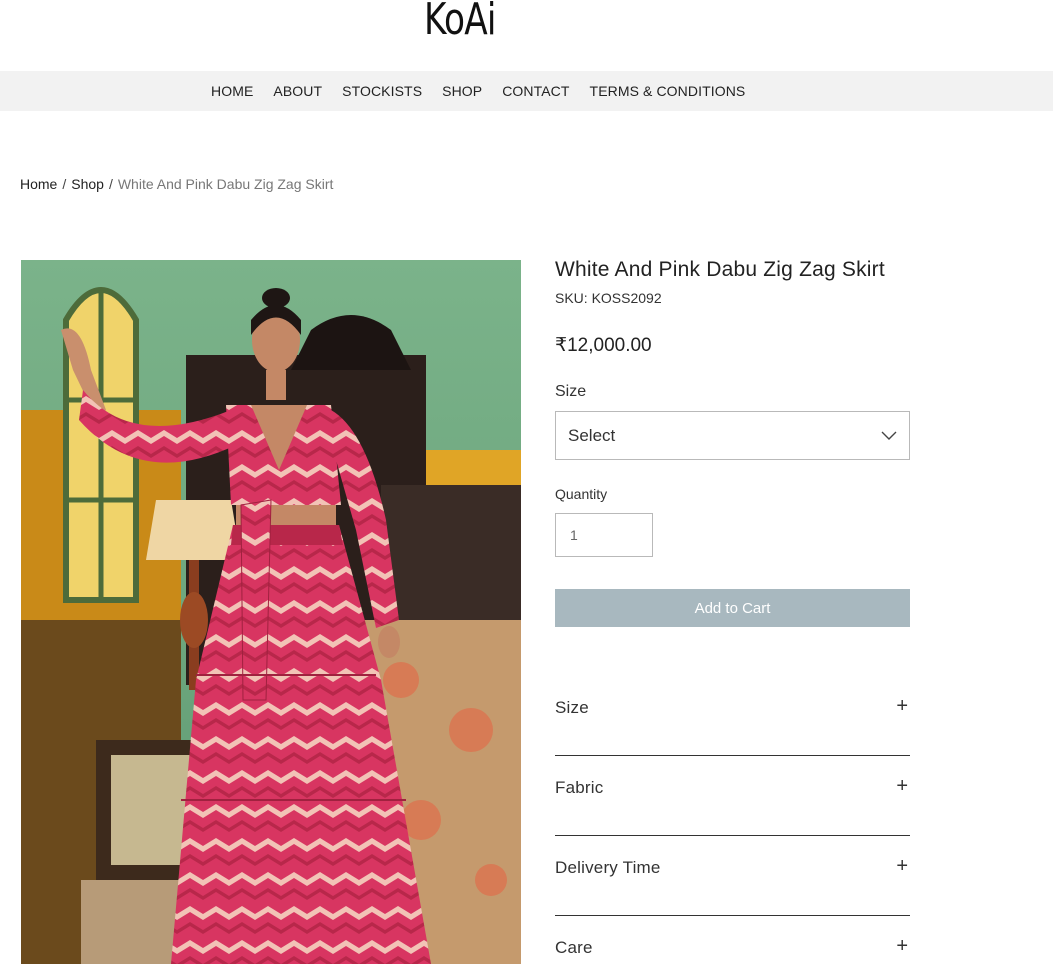 The height and width of the screenshot is (964, 1053). What do you see at coordinates (608, 298) in the screenshot?
I see `product-sku: SKU: KOSS2092` at bounding box center [608, 298].